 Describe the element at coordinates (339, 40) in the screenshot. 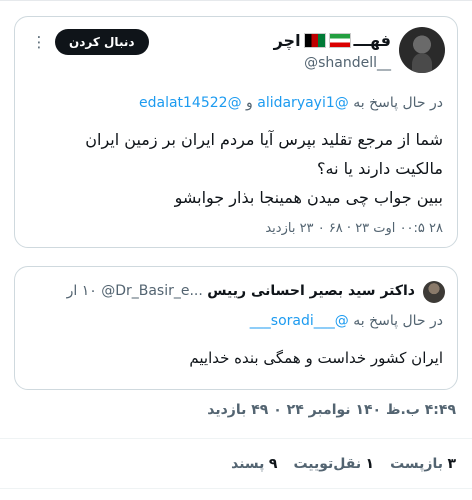

I see `iran-flag-icon` at that location.